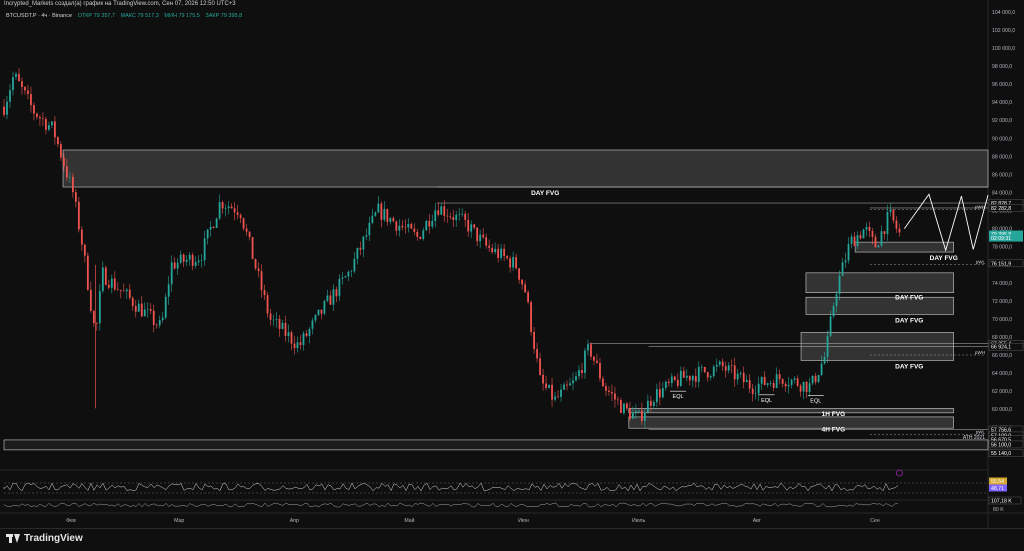 The height and width of the screenshot is (551, 1024). I want to click on fvg-label: 4H FVG, so click(833, 430).